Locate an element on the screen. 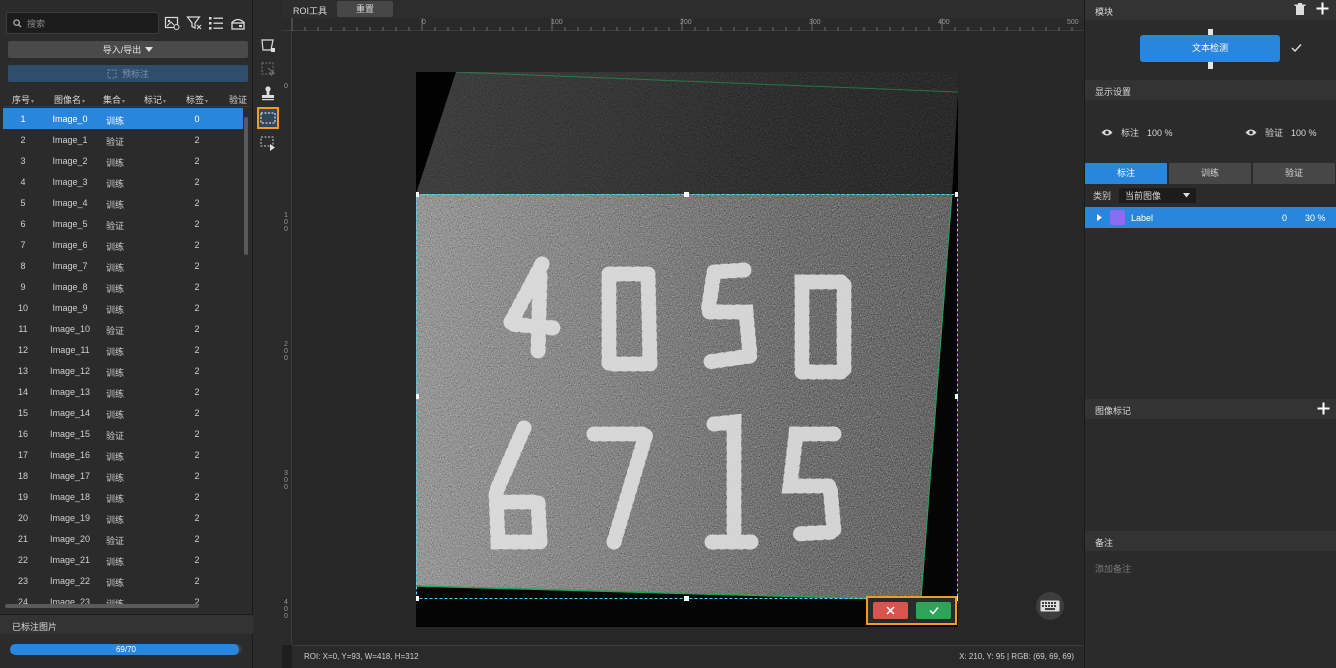 This screenshot has width=1336, height=668. column-header-label: 图像名 is located at coordinates (68, 100).